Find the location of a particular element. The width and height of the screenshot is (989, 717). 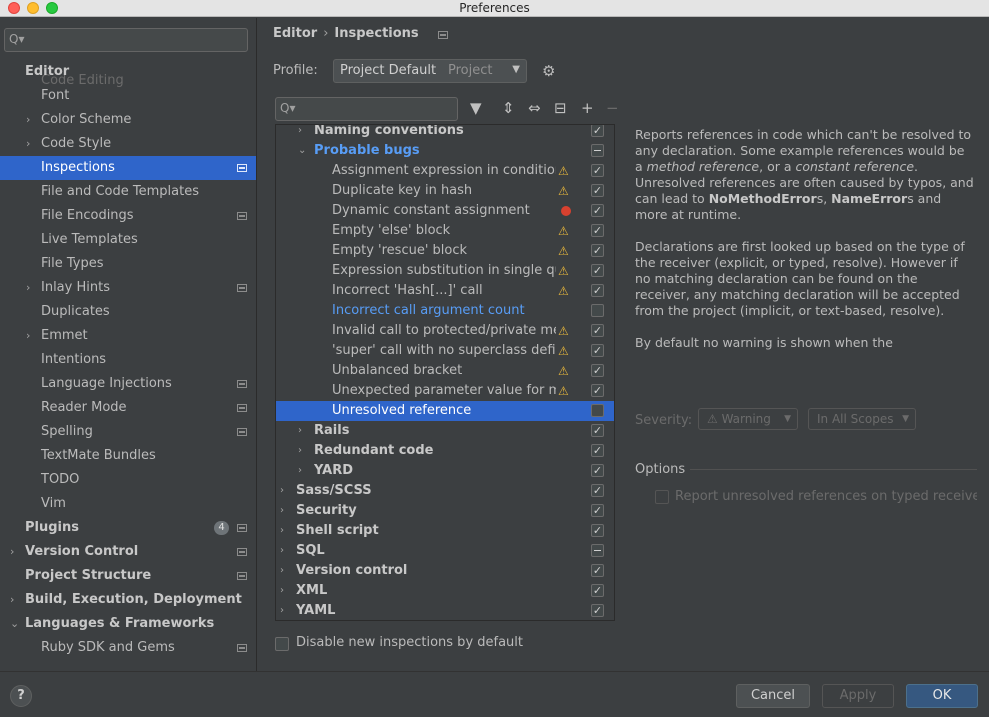

sidebar-item-version-control: › Version Control is located at coordinates (128, 552).